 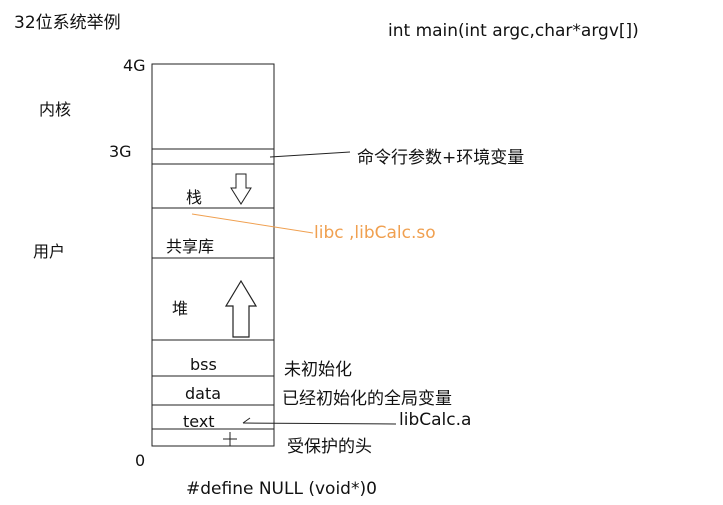 I want to click on bss-description: 未初始化, so click(x=318, y=370).